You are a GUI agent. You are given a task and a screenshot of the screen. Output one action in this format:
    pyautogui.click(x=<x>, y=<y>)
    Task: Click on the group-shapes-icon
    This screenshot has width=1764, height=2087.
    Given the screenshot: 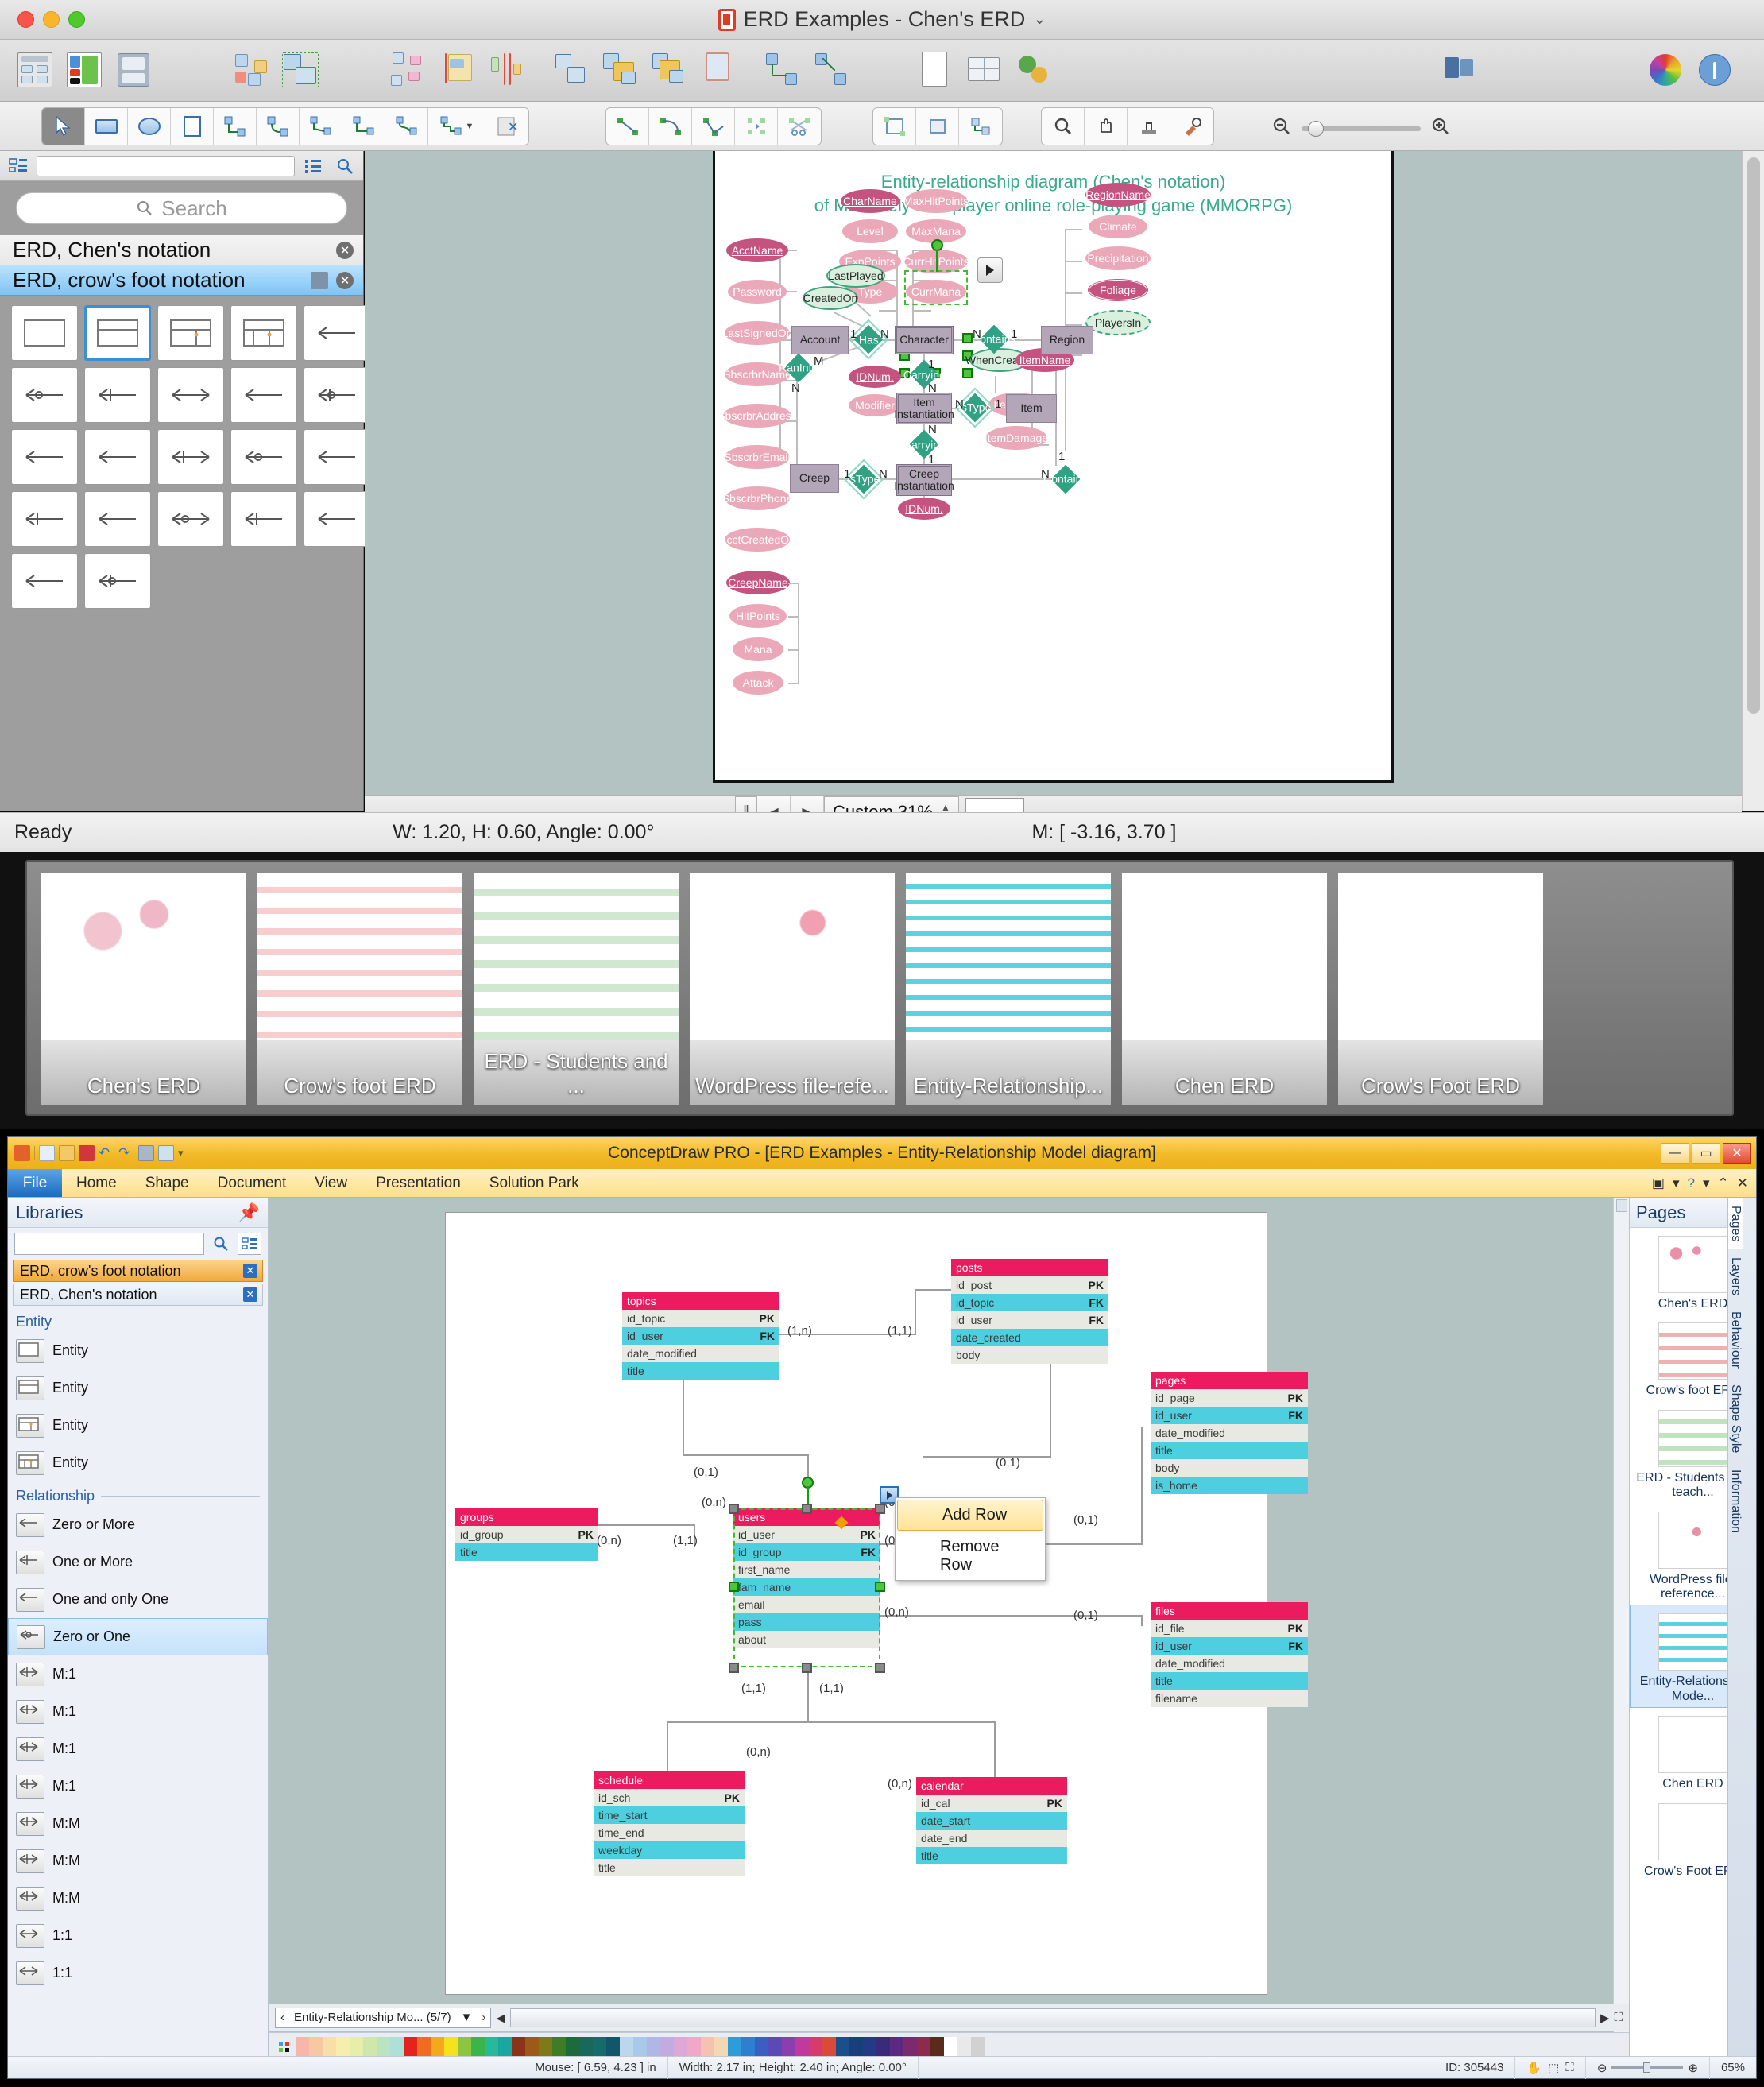 What is the action you would take?
    pyautogui.click(x=300, y=70)
    